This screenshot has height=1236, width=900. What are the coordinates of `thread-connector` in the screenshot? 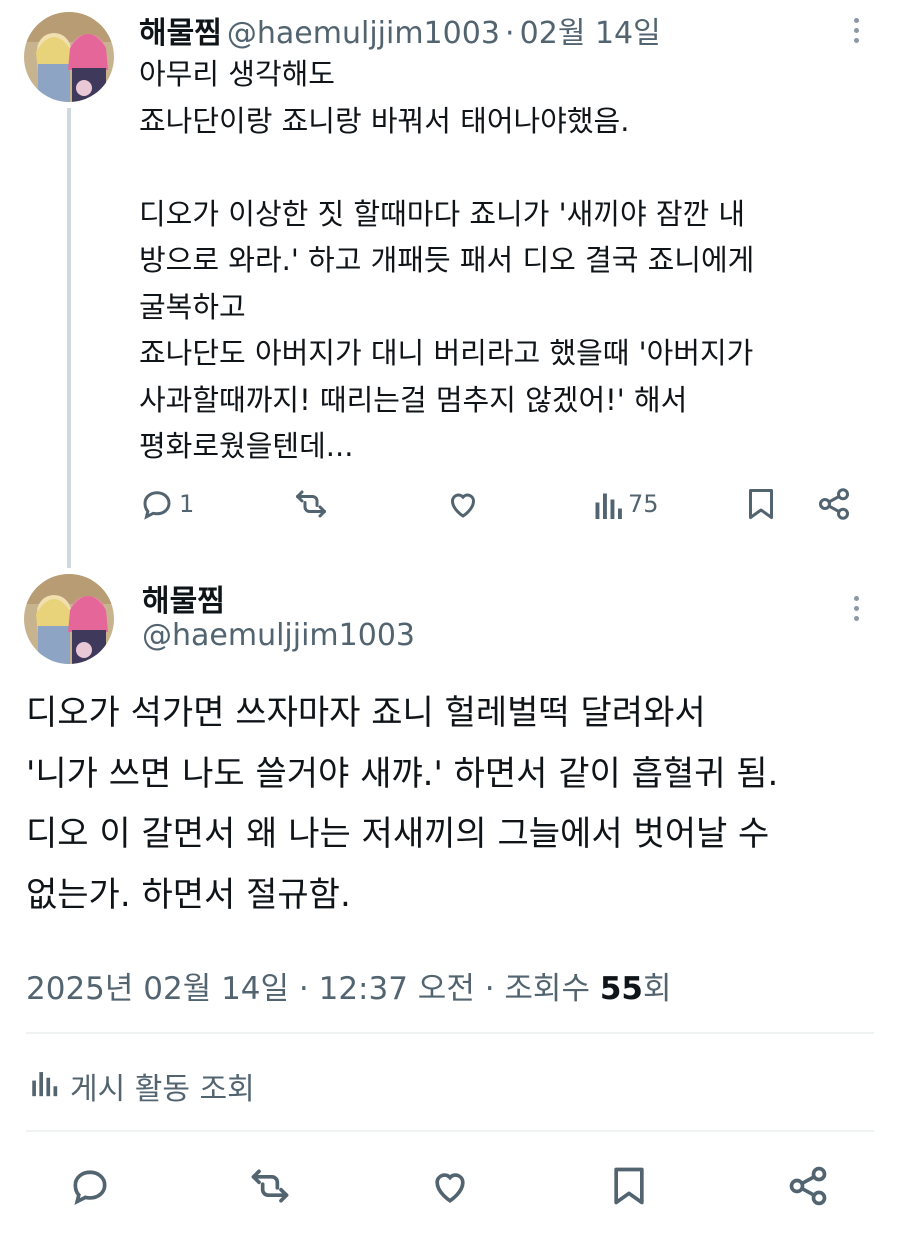 It's located at (69, 338).